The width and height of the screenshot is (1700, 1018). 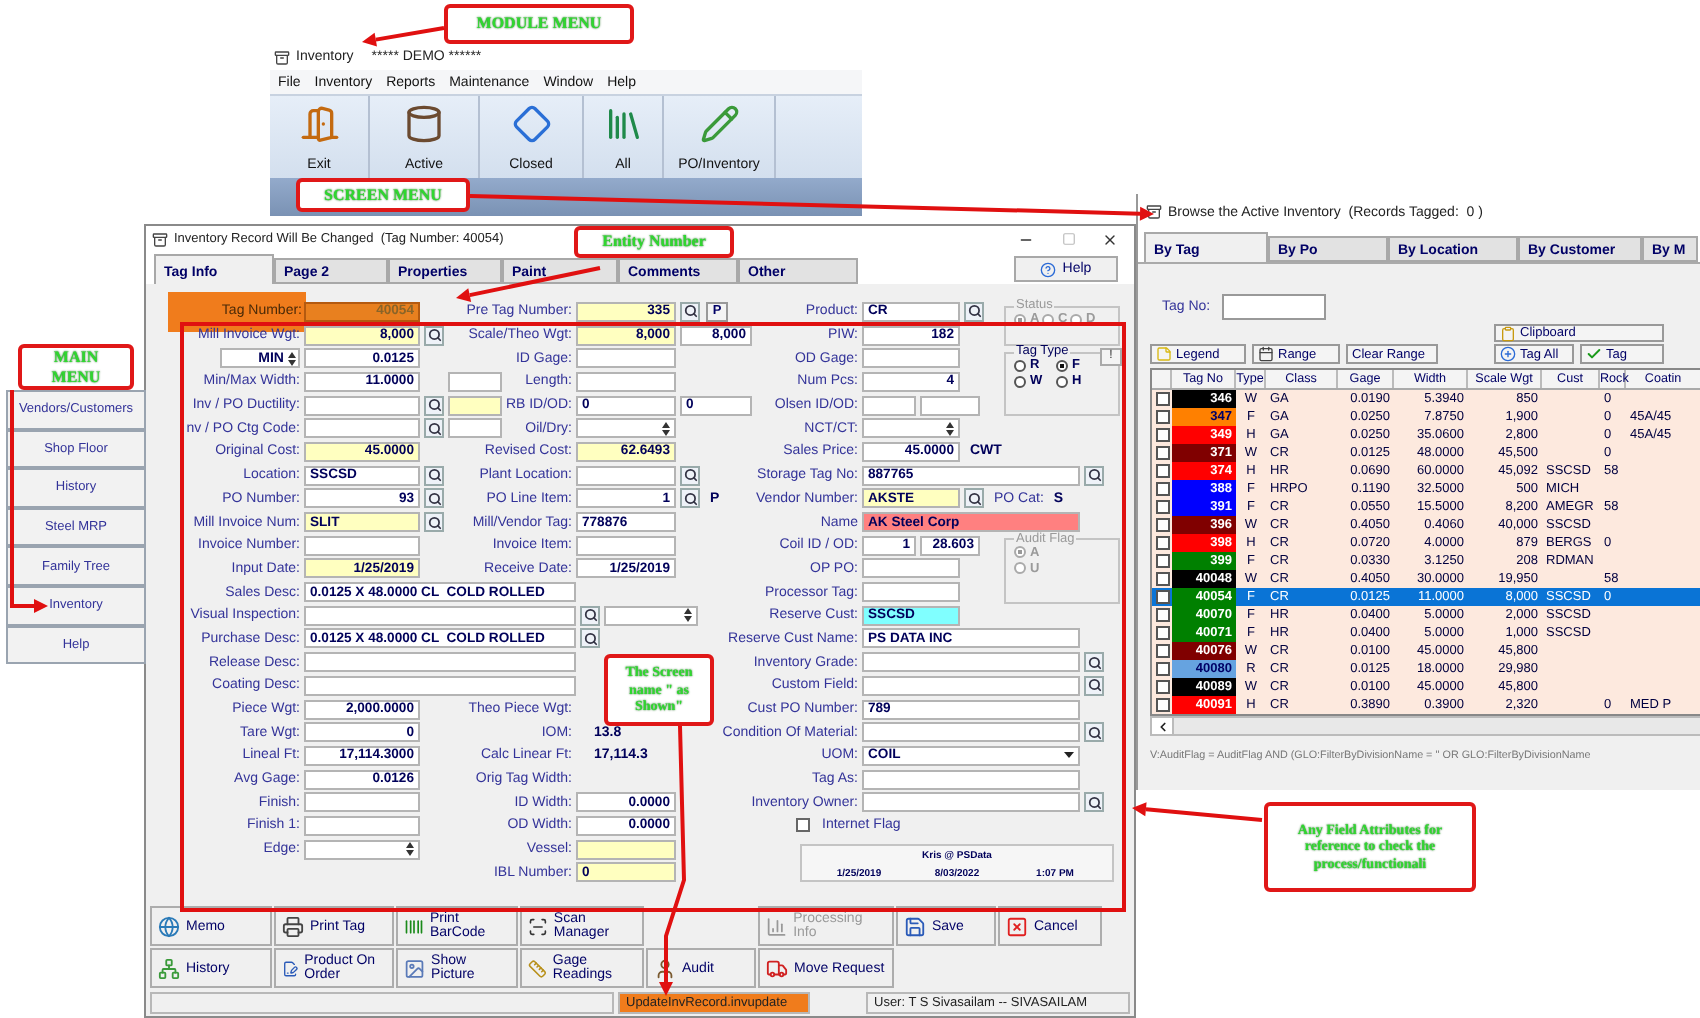 What do you see at coordinates (1163, 726) in the screenshot?
I see `scroll-left-button` at bounding box center [1163, 726].